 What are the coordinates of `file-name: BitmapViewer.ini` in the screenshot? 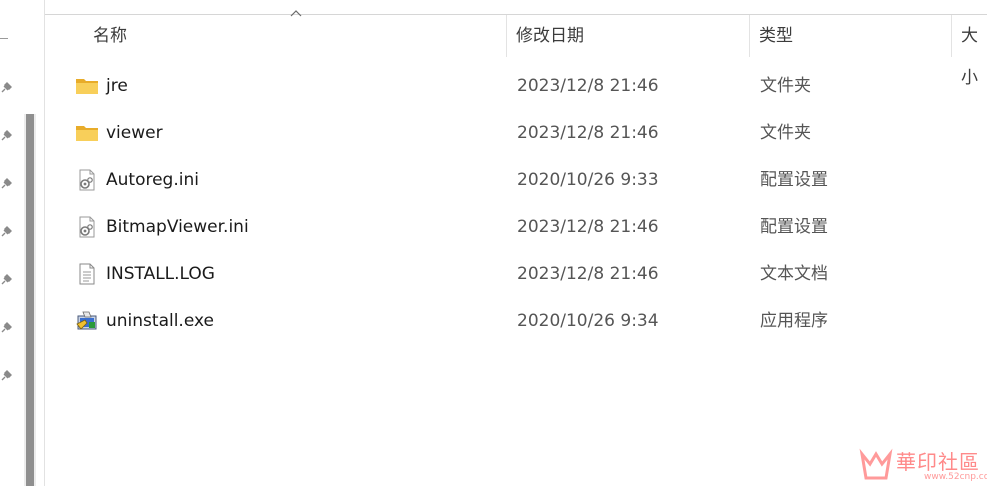 It's located at (177, 227).